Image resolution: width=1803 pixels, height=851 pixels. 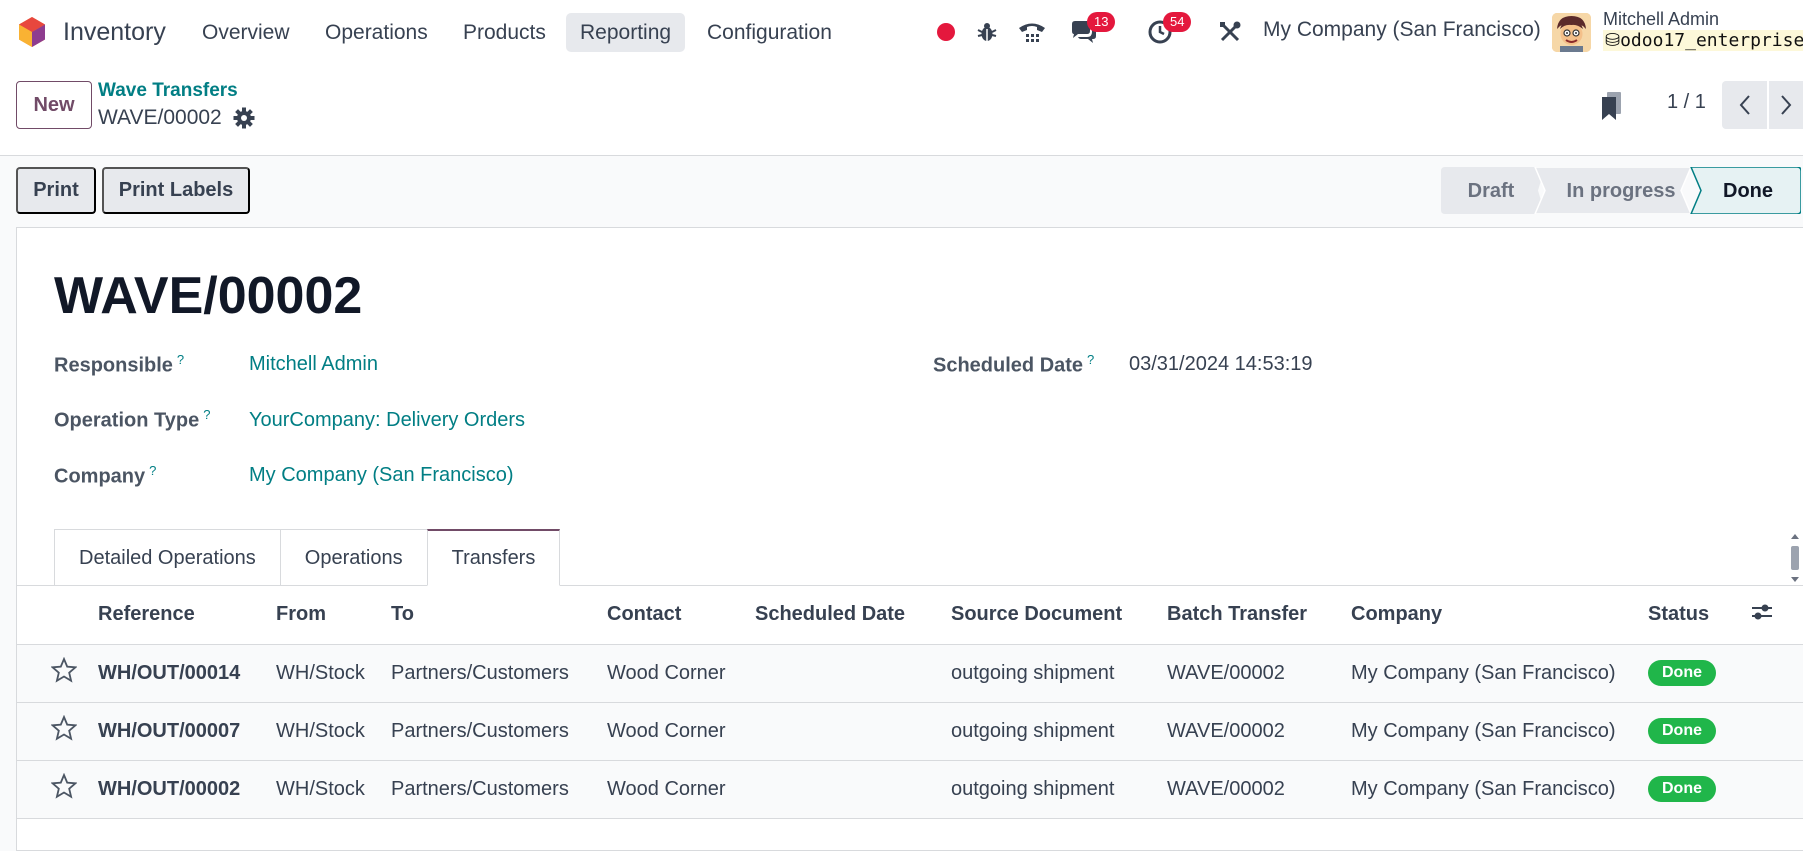 I want to click on column-header: Company, so click(x=1499, y=615).